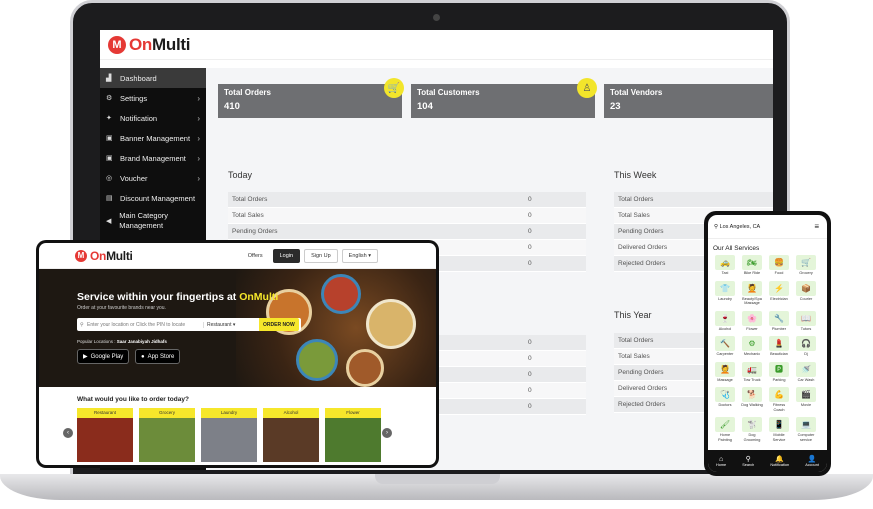  Describe the element at coordinates (752, 265) in the screenshot. I see `service-item: 🏍 Bike Ride` at that location.